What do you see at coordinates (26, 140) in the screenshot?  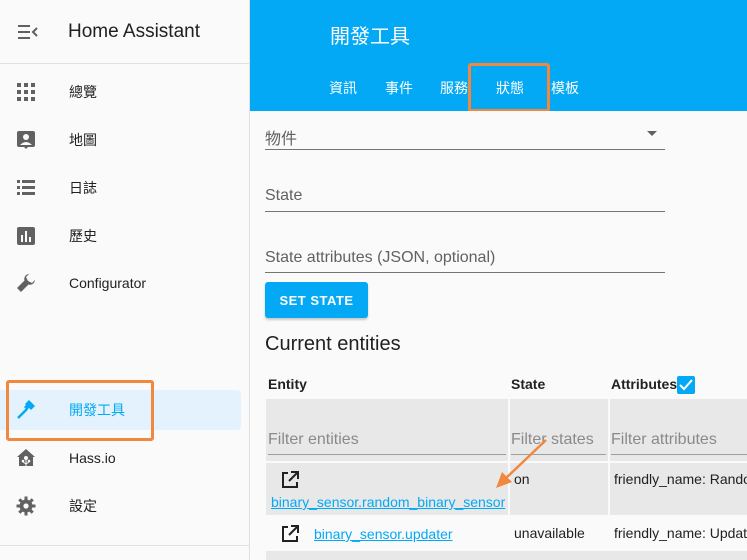 I see `account-box-icon` at bounding box center [26, 140].